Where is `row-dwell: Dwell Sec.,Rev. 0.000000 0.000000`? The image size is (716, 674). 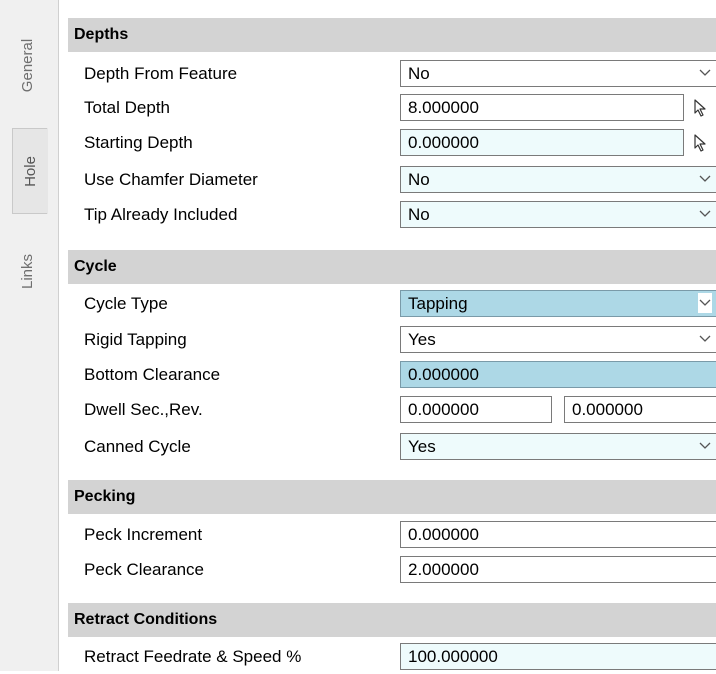
row-dwell: Dwell Sec.,Rev. 0.000000 0.000000 is located at coordinates (392, 410).